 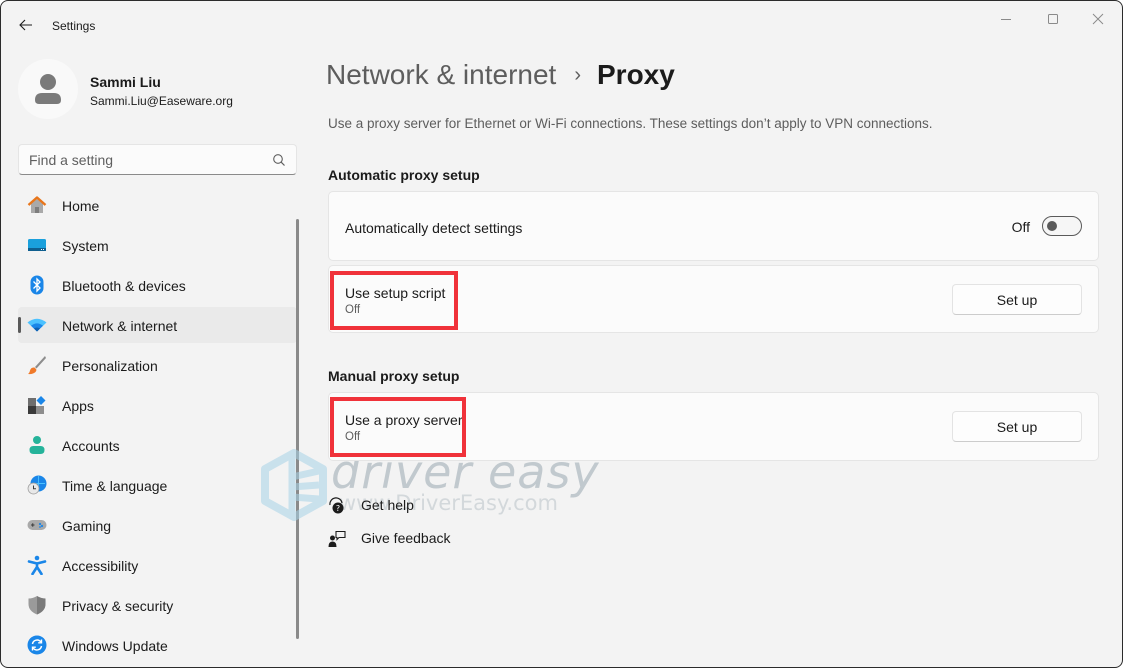 What do you see at coordinates (636, 74) in the screenshot?
I see `page-title: Proxy` at bounding box center [636, 74].